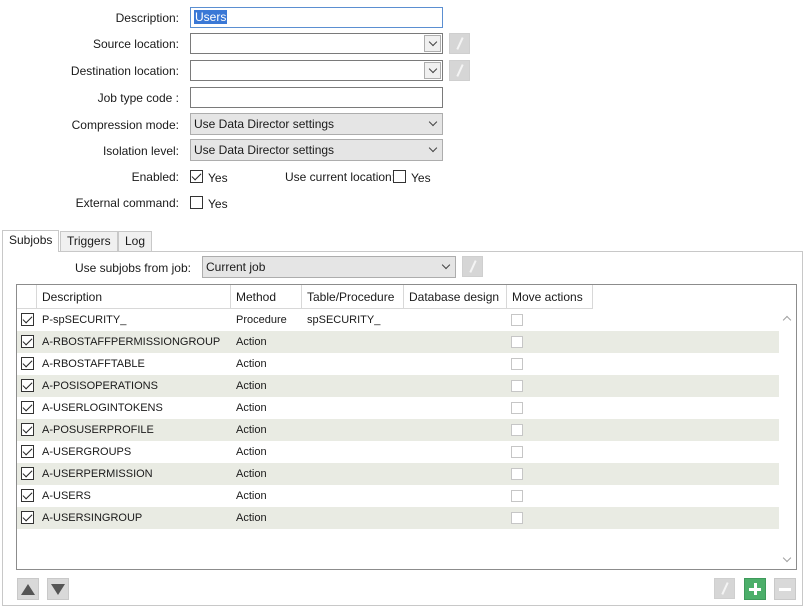  What do you see at coordinates (459, 70) in the screenshot?
I see `destination-edit-button` at bounding box center [459, 70].